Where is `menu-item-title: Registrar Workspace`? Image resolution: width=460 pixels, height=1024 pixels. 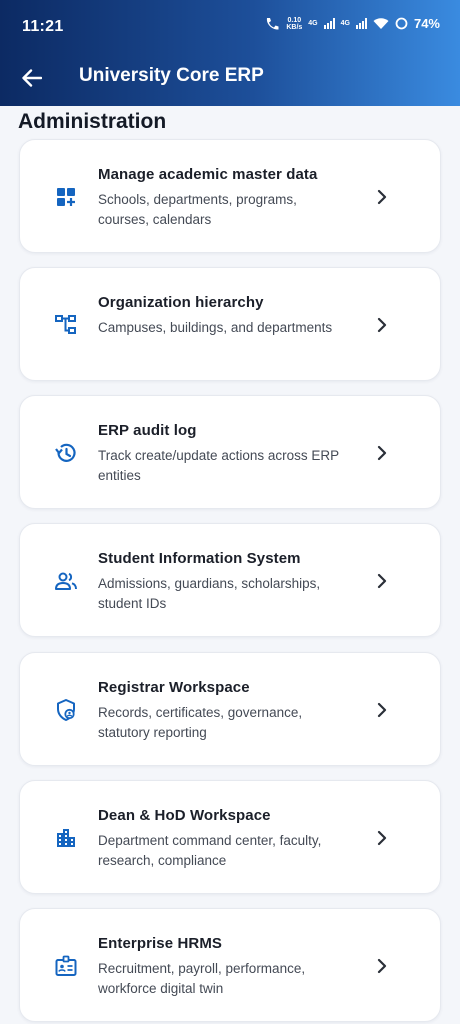
menu-item-title: Registrar Workspace is located at coordinates (174, 687).